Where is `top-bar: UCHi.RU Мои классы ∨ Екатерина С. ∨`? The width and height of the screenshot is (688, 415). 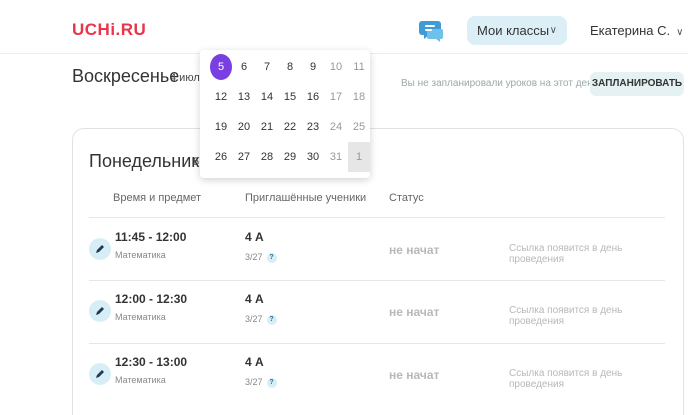
top-bar: UCHi.RU Мои классы ∨ Екатерина С. ∨ is located at coordinates (344, 27).